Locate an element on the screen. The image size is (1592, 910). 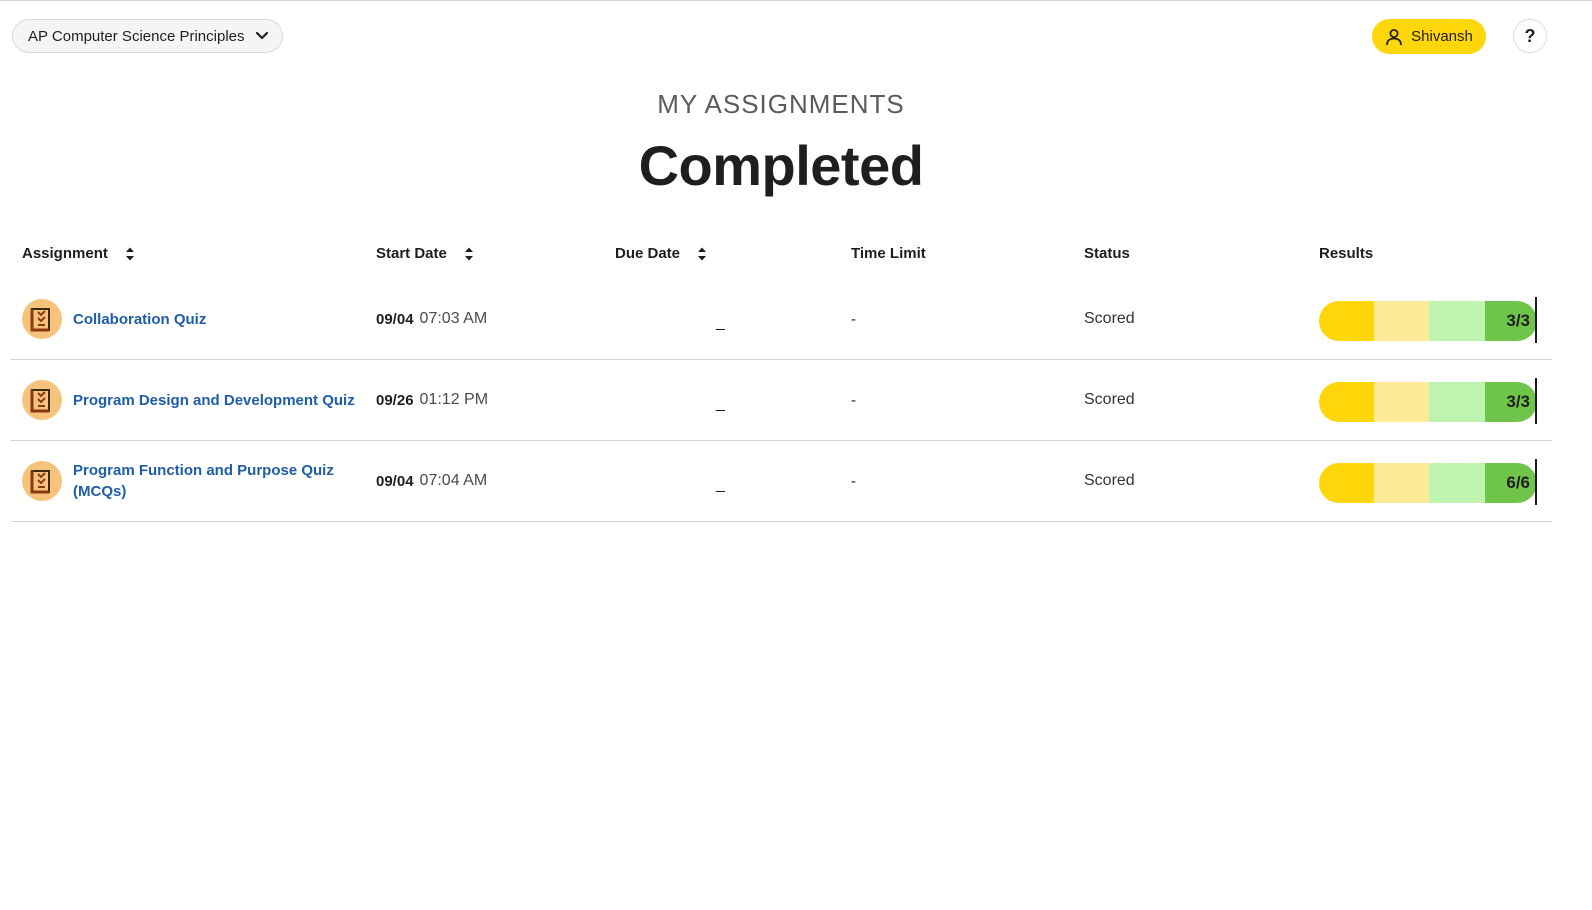
assignment-link: Collaboration Quiz is located at coordinates (139, 319).